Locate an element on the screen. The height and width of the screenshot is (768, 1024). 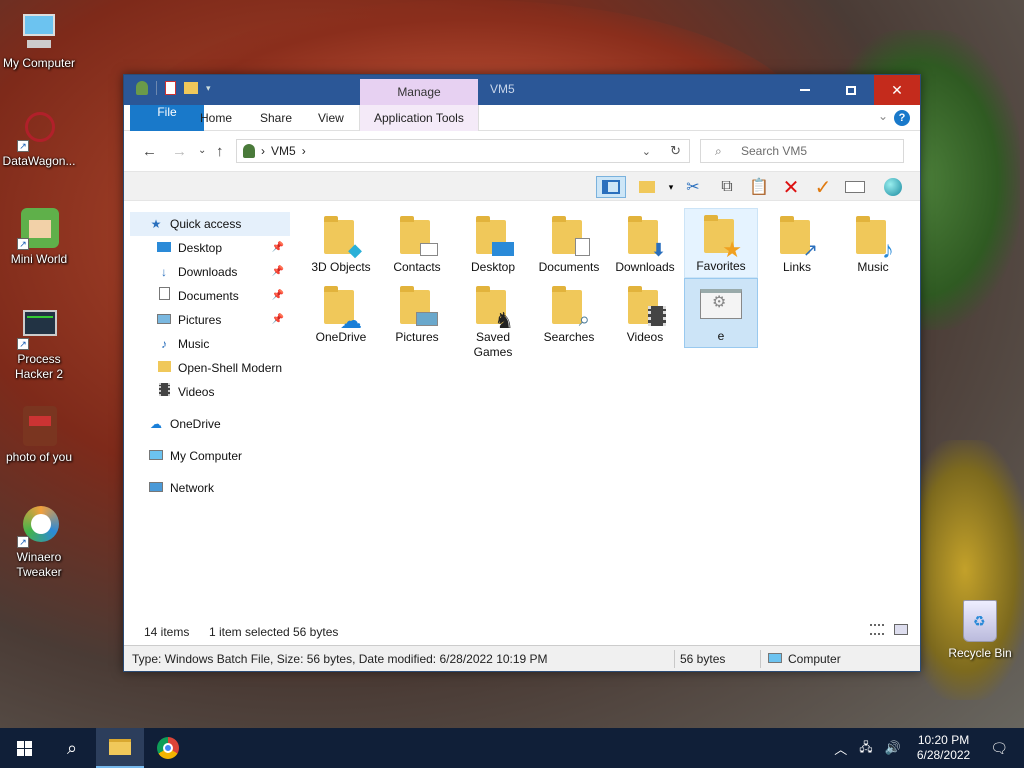
nav-downloads: ↓ Downloads 📌 is located at coordinates (210, 272).